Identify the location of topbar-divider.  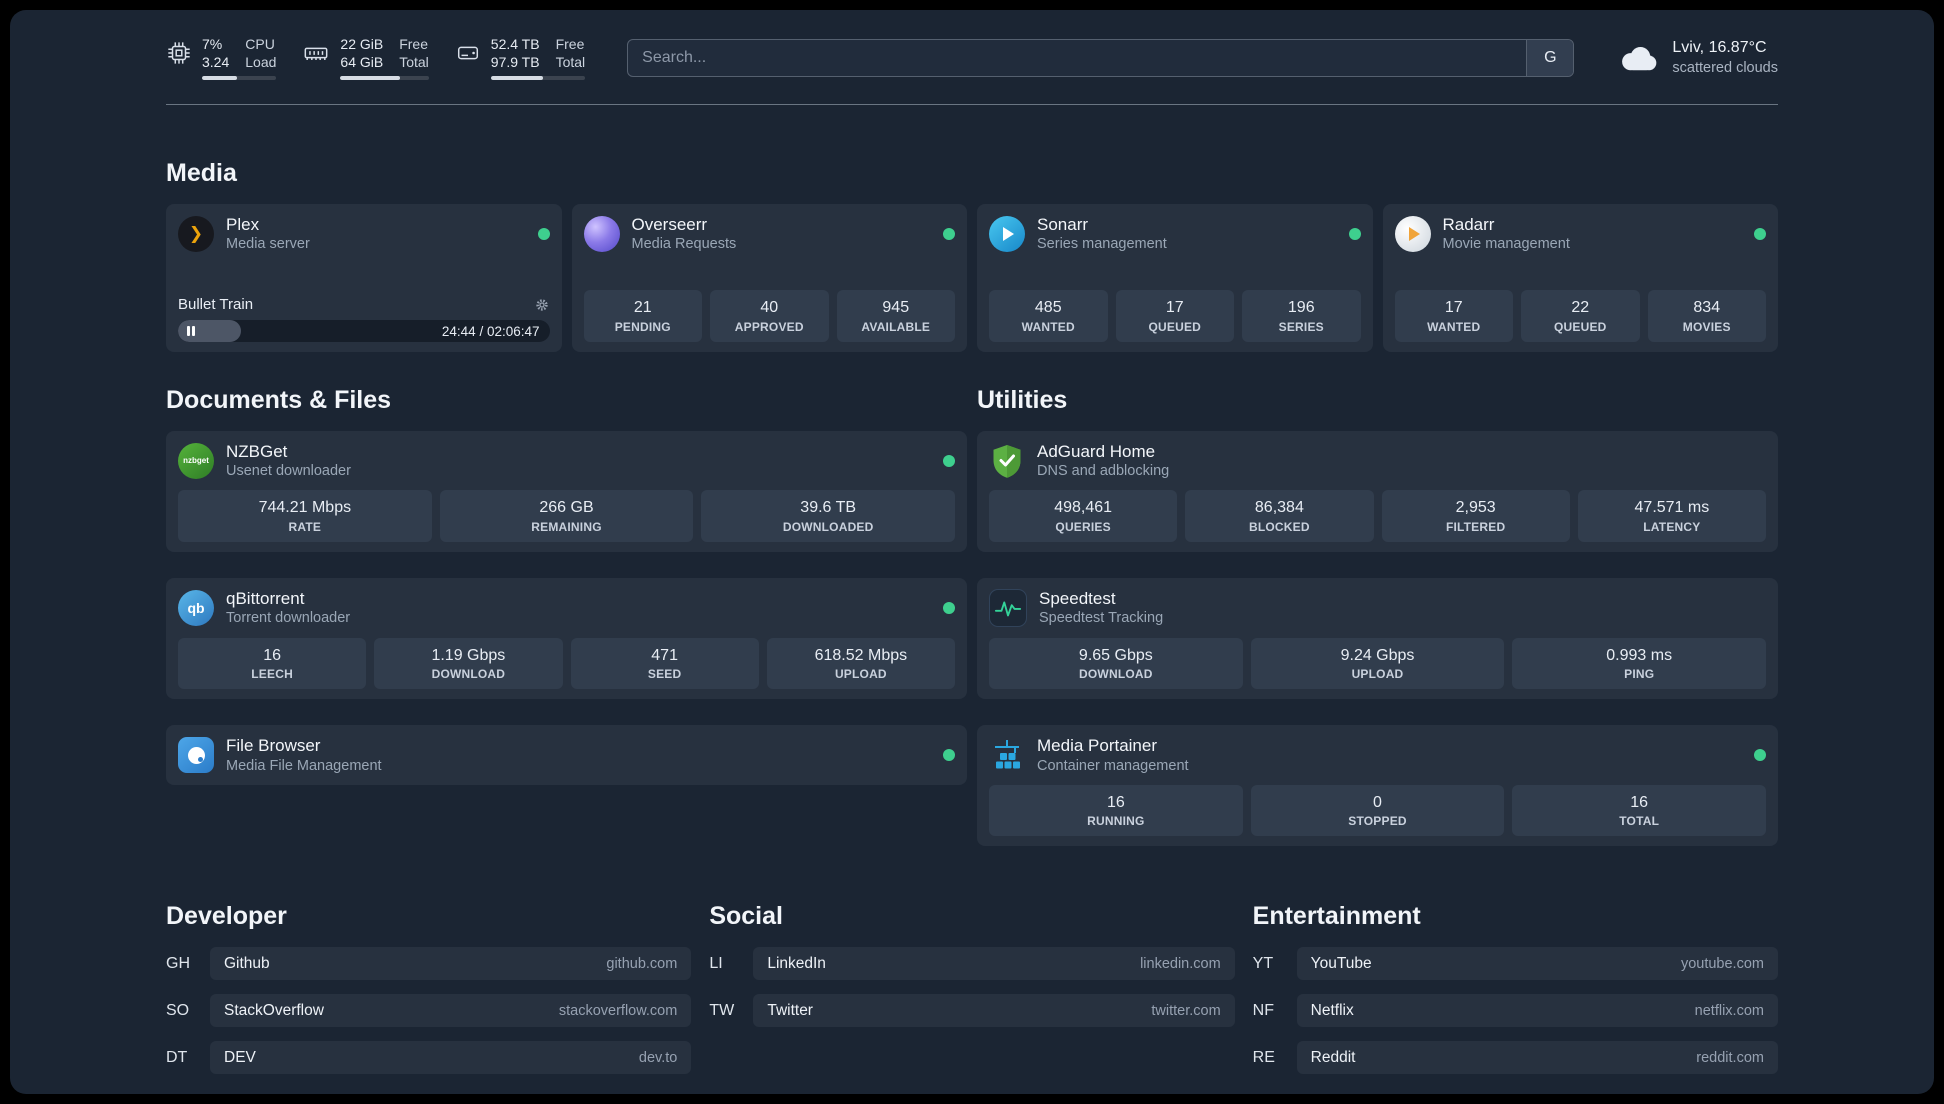
(972, 104).